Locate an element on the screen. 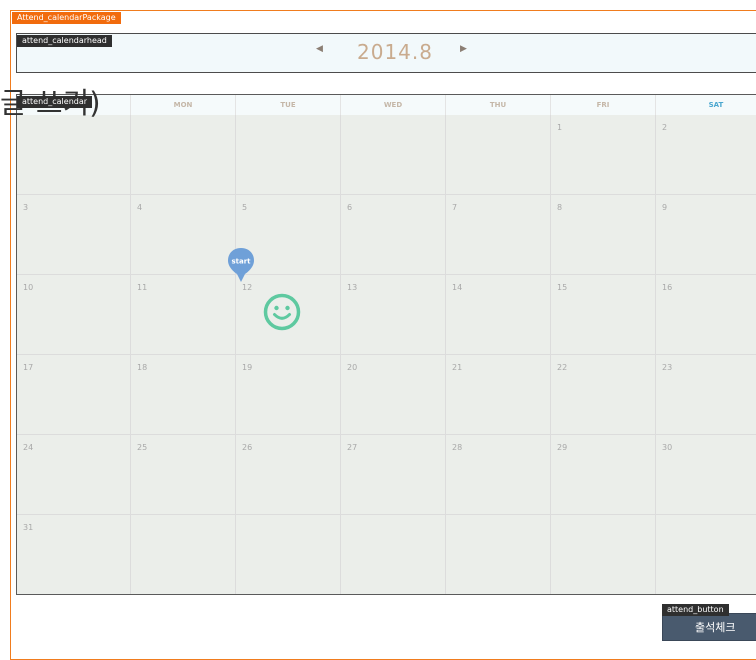 The width and height of the screenshot is (756, 660). day-number: 17 is located at coordinates (28, 367).